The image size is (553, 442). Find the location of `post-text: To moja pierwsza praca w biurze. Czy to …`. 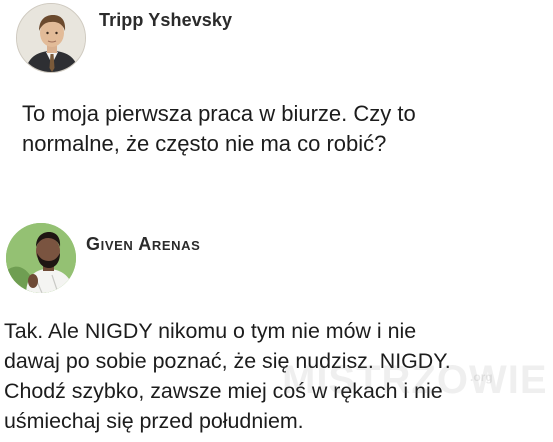

post-text: To moja pierwsza praca w biurze. Czy to … is located at coordinates (219, 128).